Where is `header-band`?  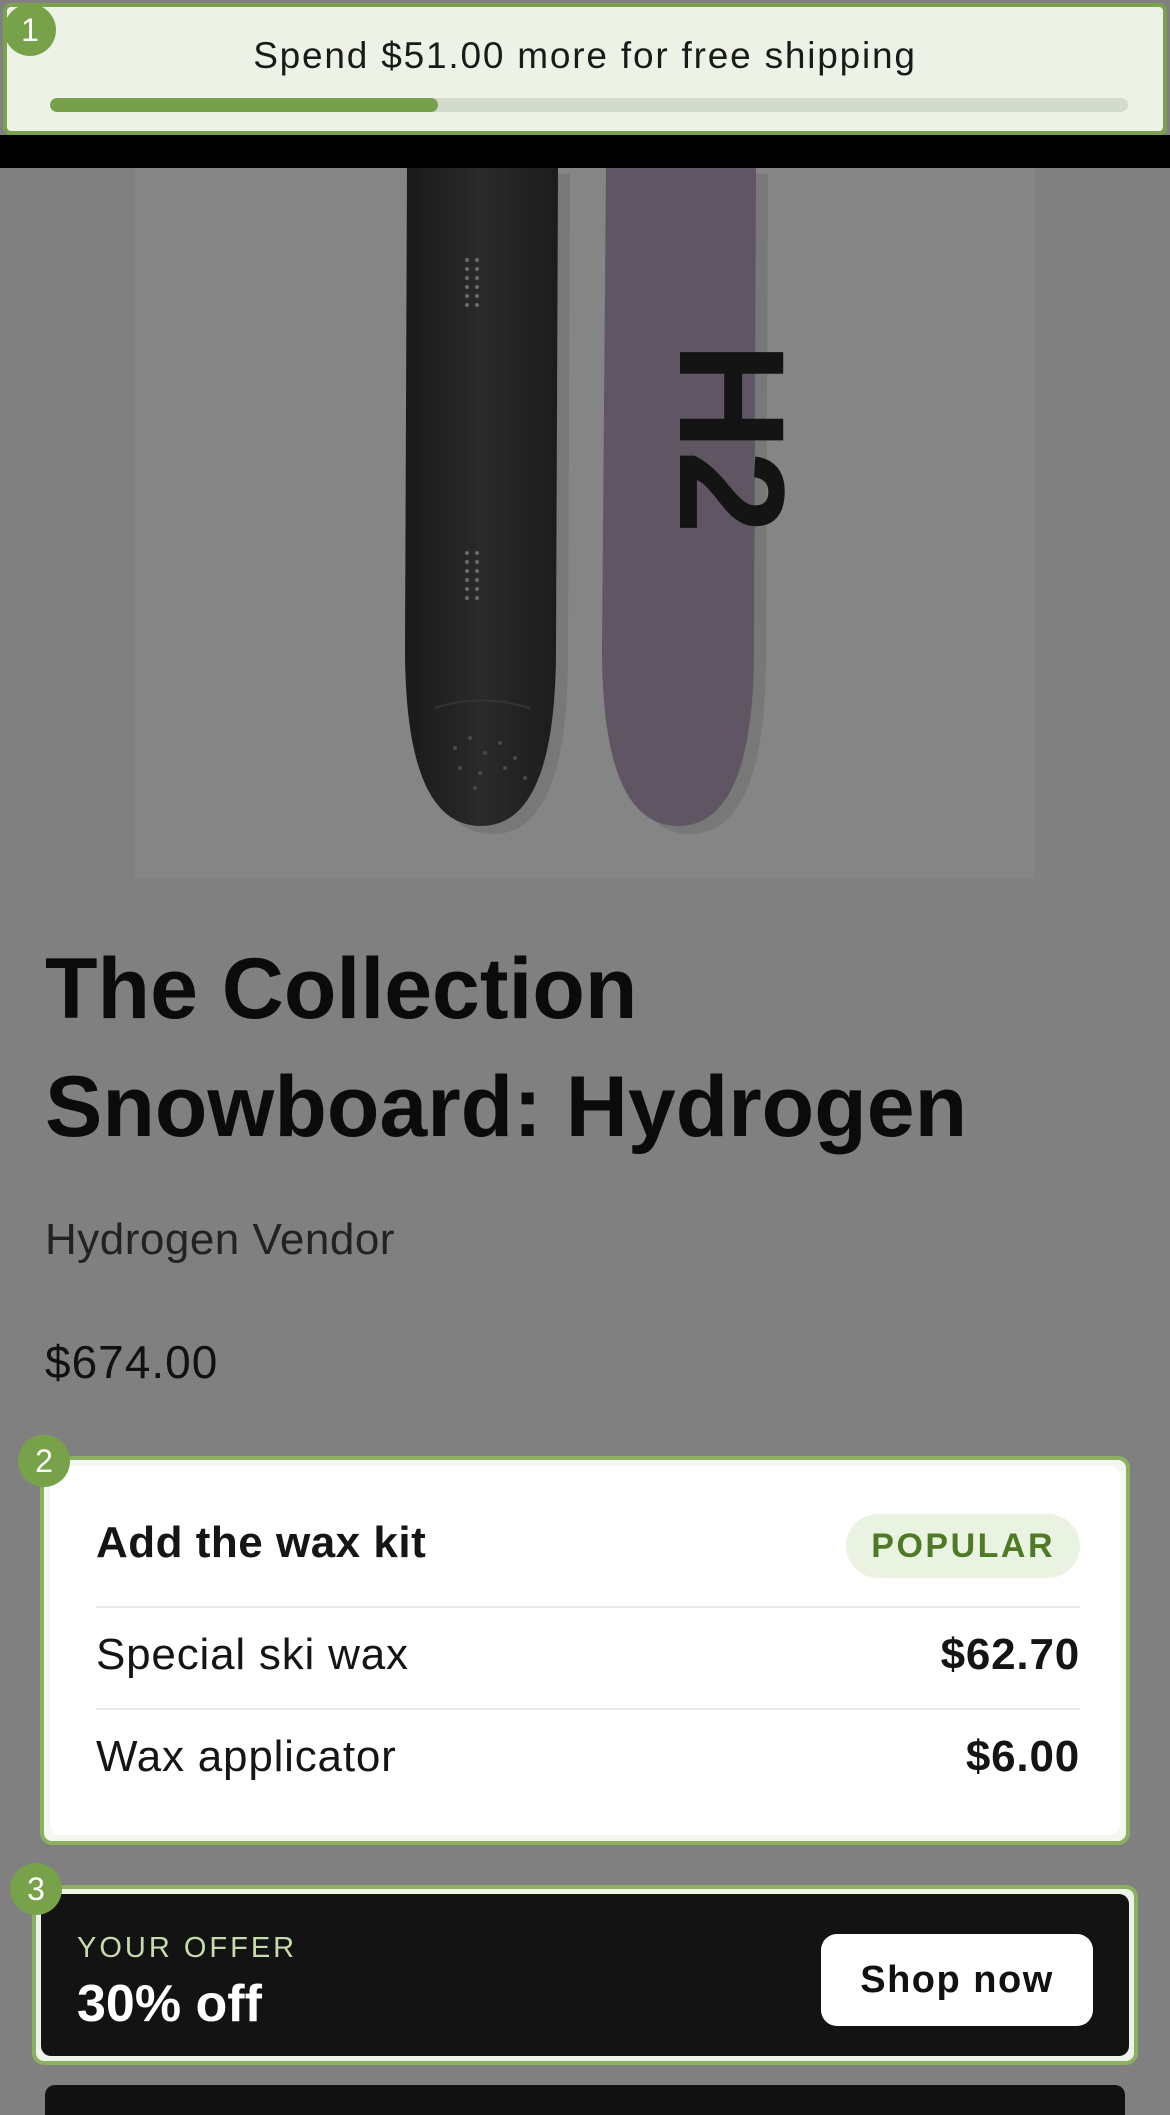 header-band is located at coordinates (585, 151).